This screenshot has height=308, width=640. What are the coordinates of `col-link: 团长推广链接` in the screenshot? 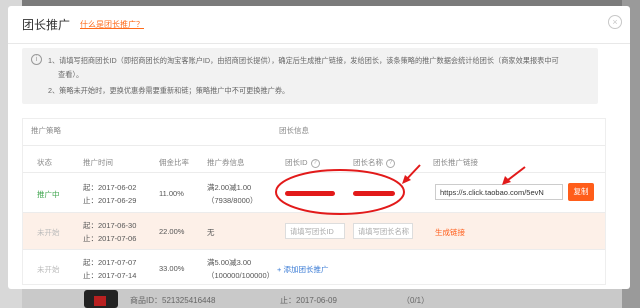 It's located at (455, 162).